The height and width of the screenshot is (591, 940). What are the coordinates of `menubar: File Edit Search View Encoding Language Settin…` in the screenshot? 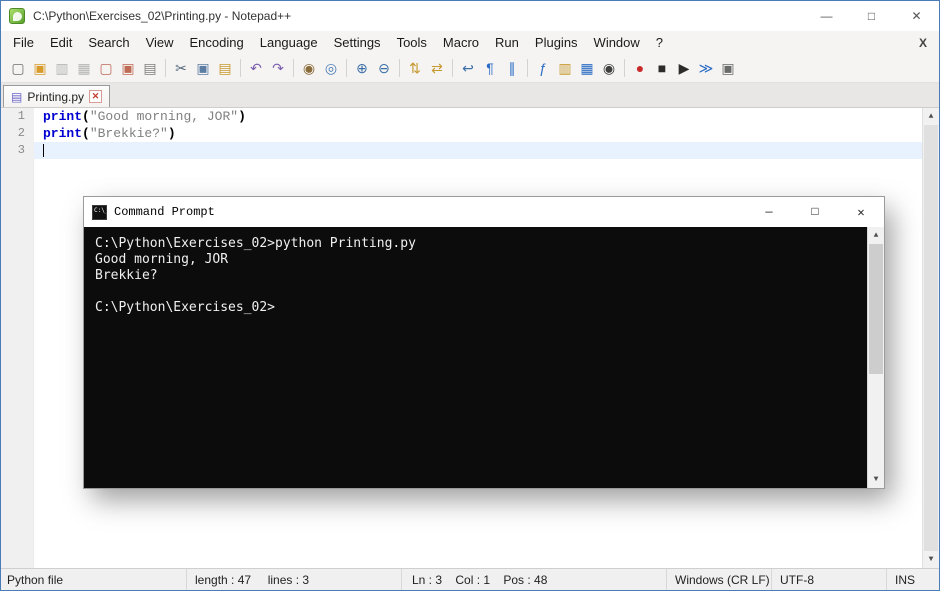 It's located at (470, 42).